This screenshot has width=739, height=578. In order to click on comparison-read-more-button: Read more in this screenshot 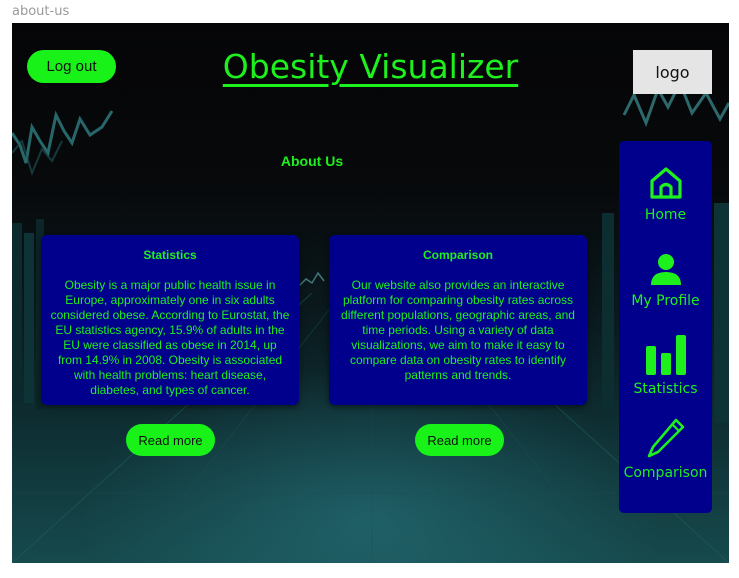, I will do `click(459, 440)`.